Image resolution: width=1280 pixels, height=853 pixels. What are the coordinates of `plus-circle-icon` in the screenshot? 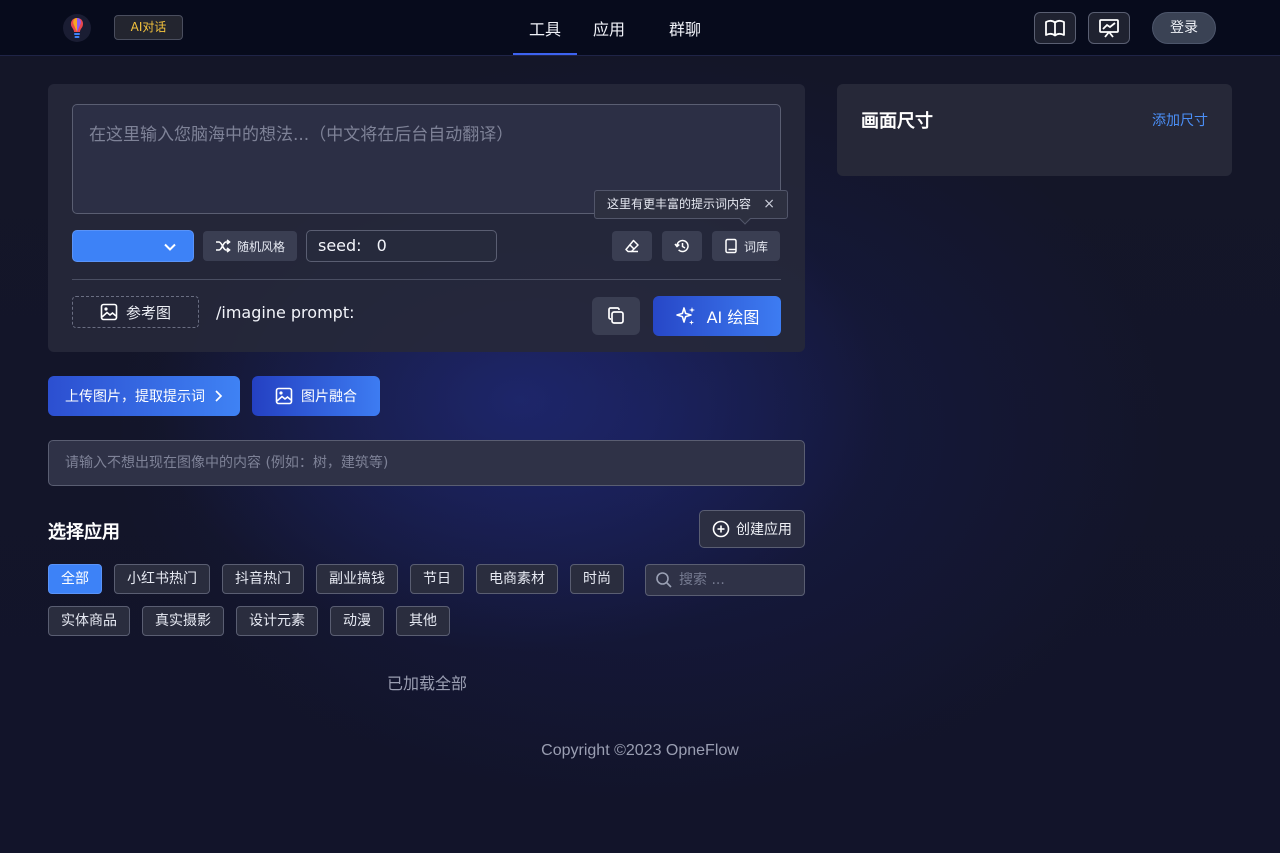 It's located at (721, 529).